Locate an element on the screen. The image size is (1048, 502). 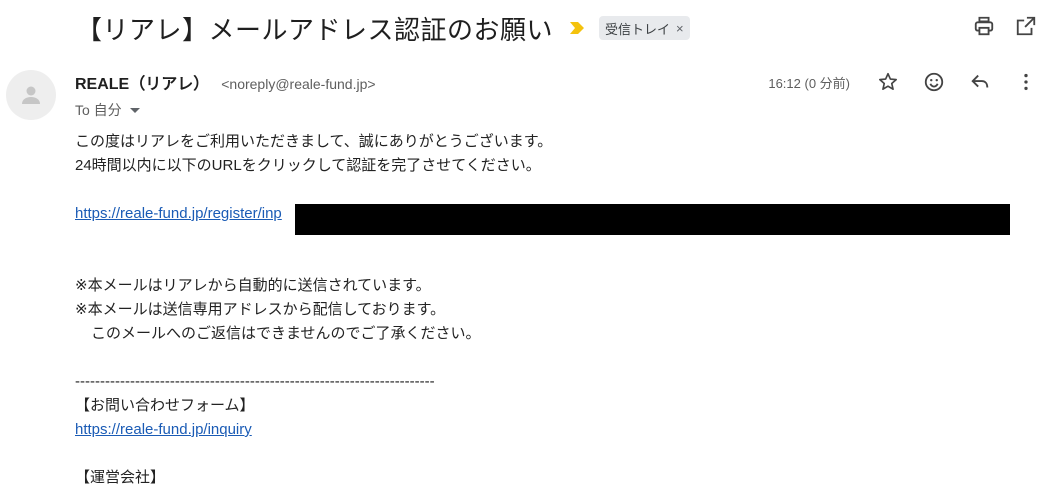
star-icon is located at coordinates (888, 82).